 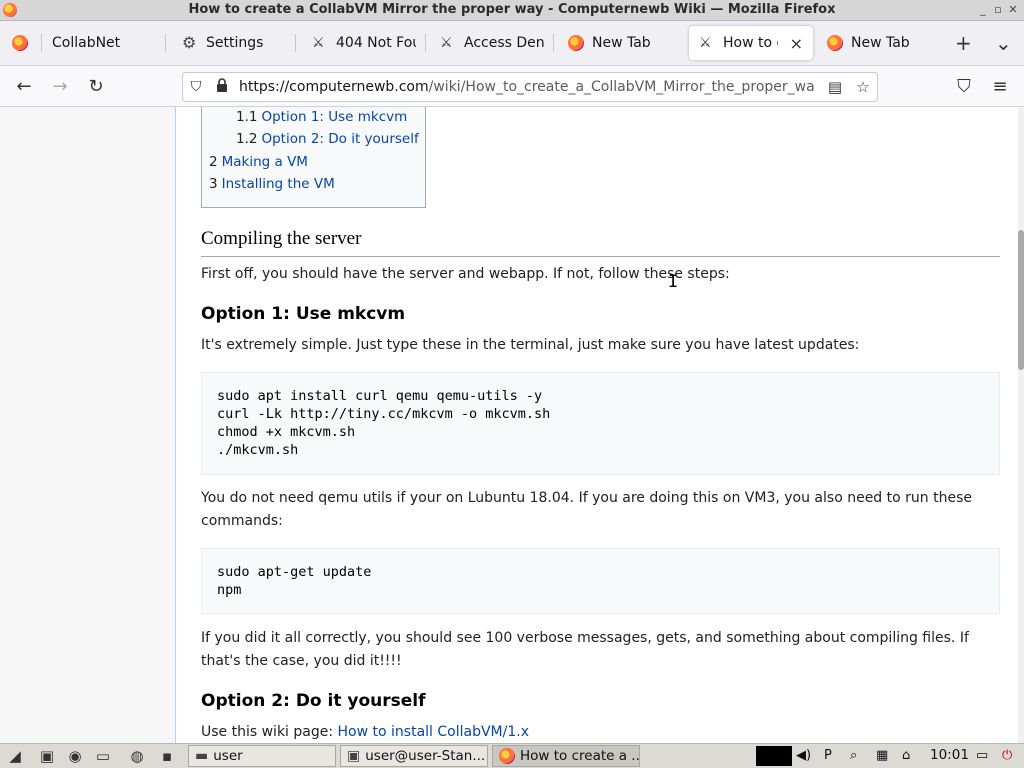 I want to click on toc-item: 1.2 Option 2: Do it yourself, so click(x=327, y=139).